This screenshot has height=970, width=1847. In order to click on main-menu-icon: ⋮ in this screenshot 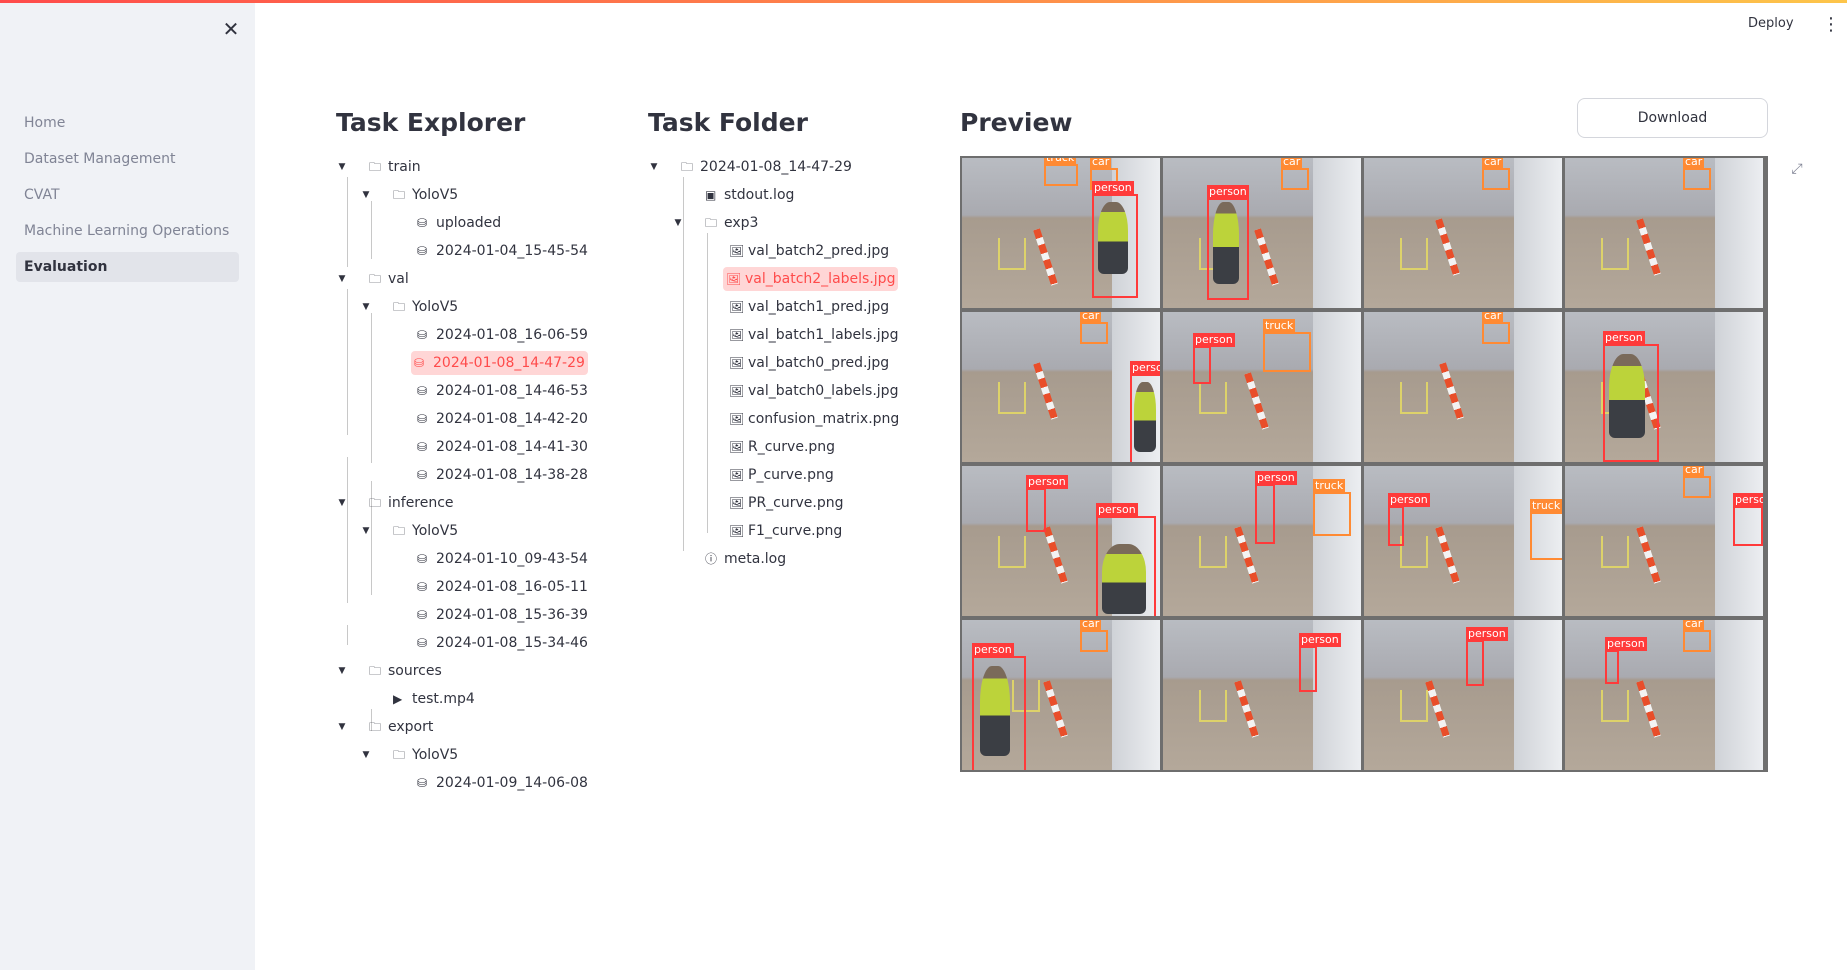, I will do `click(1831, 25)`.